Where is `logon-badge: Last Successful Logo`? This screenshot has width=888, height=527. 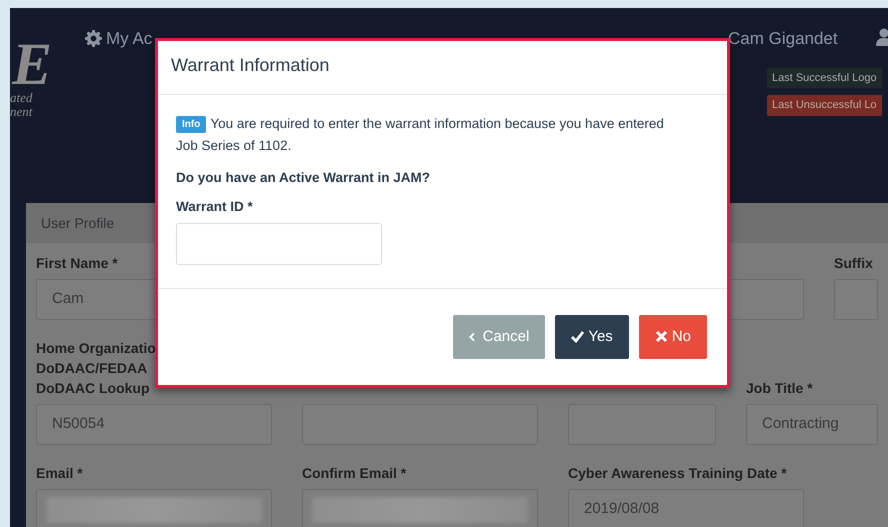
logon-badge: Last Successful Logo is located at coordinates (824, 78).